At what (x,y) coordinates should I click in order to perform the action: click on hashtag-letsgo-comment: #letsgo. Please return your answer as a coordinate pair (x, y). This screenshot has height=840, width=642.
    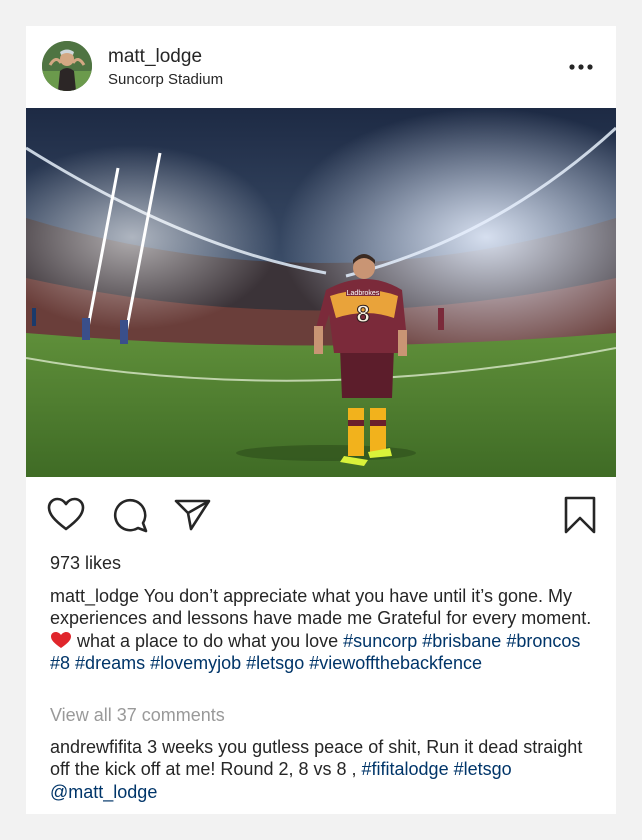
    Looking at the image, I should click on (483, 769).